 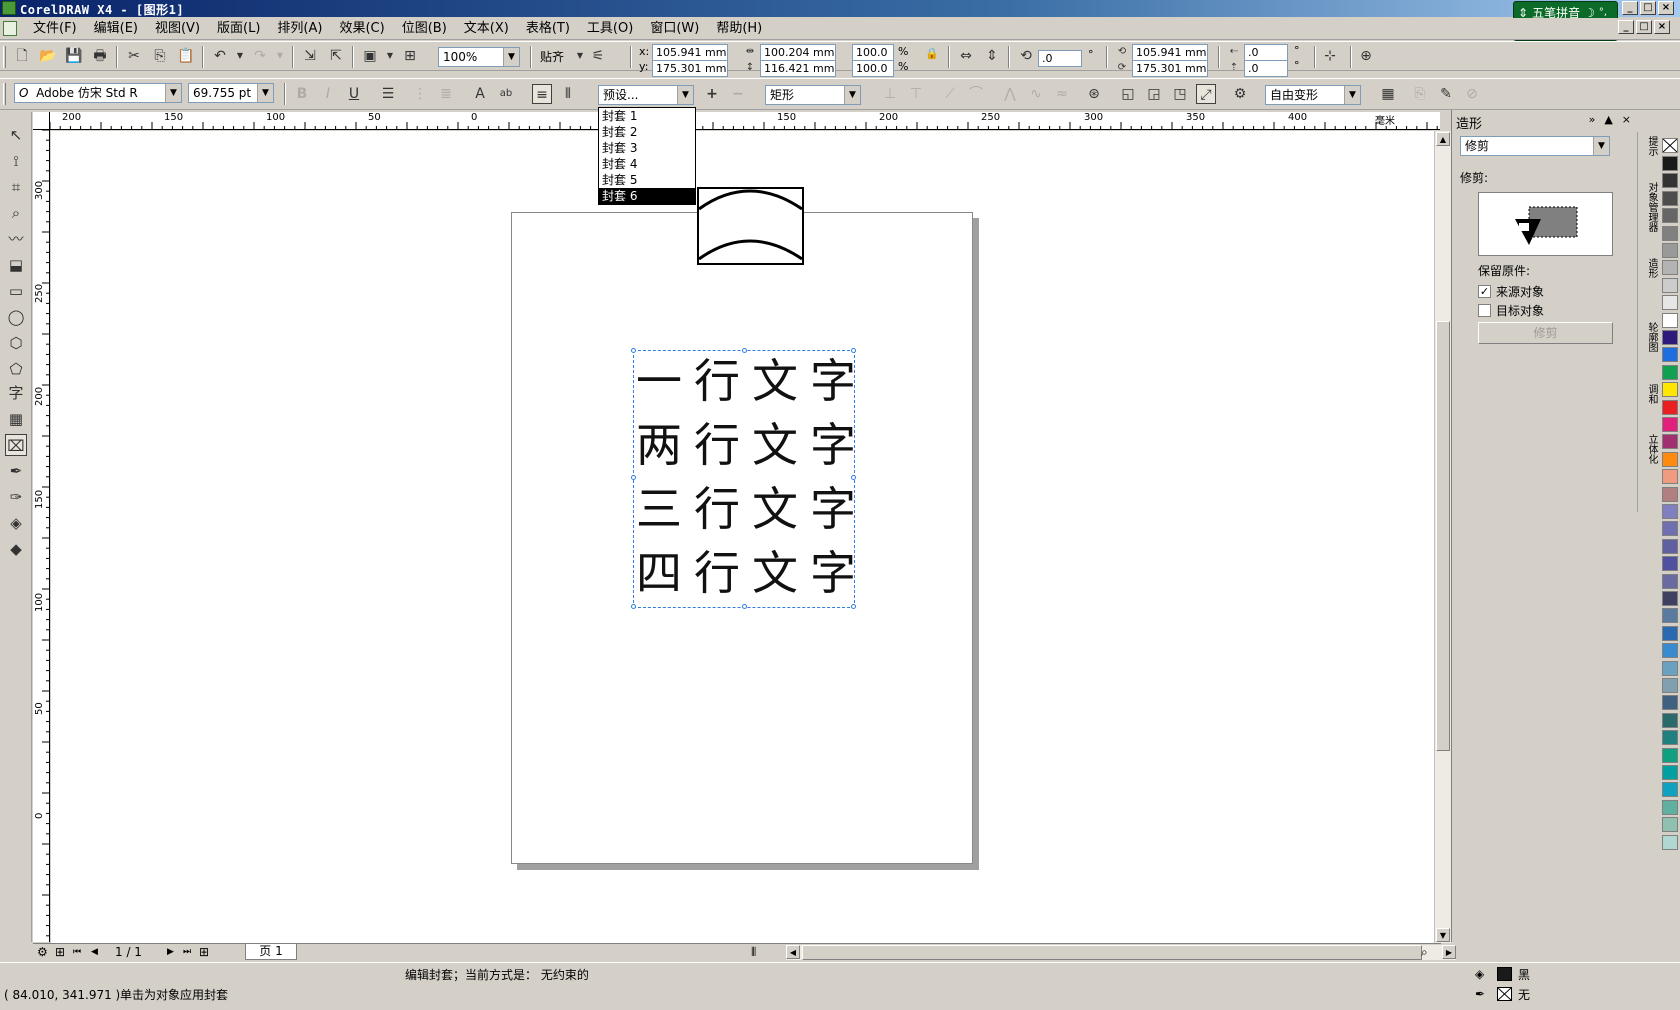 I want to click on menu-item: 编辑(E), so click(x=115, y=29).